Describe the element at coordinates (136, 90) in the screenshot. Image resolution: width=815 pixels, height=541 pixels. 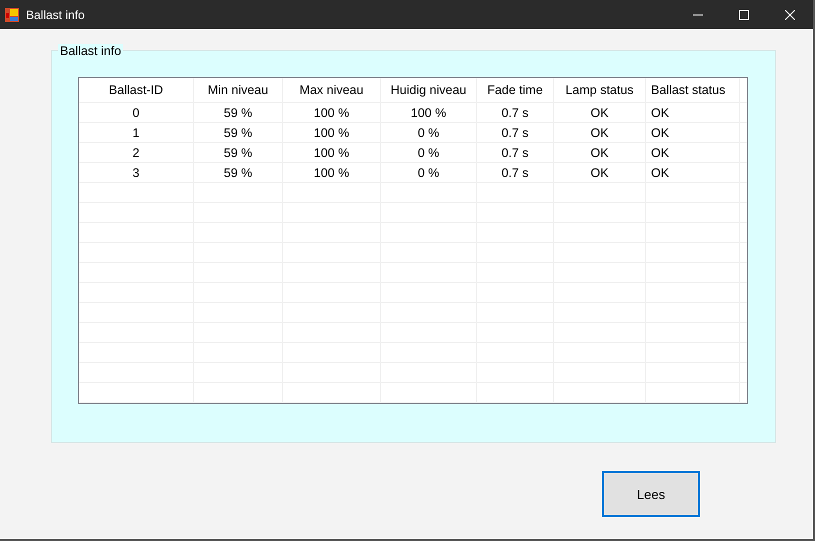
I see `column-header: Ballast-ID` at that location.